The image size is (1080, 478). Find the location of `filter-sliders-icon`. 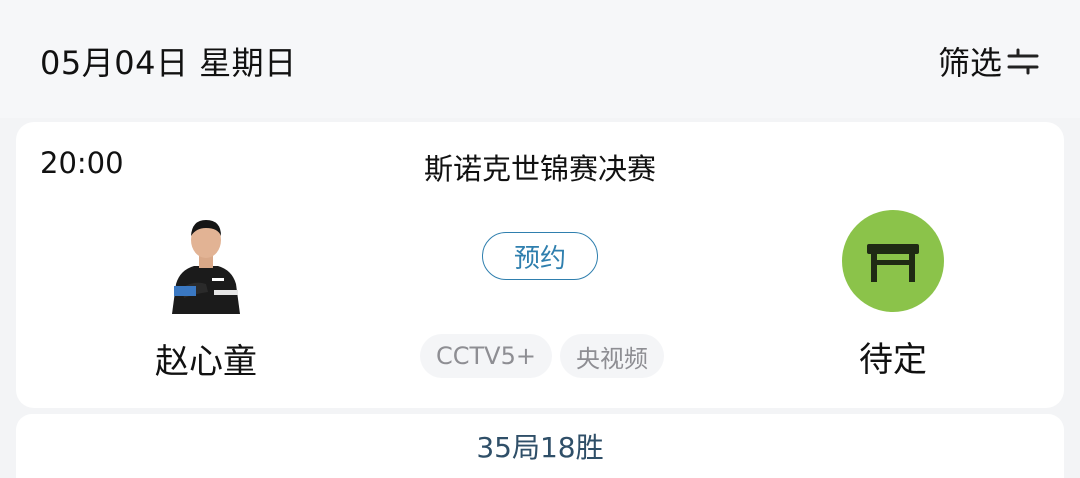

filter-sliders-icon is located at coordinates (1023, 61).